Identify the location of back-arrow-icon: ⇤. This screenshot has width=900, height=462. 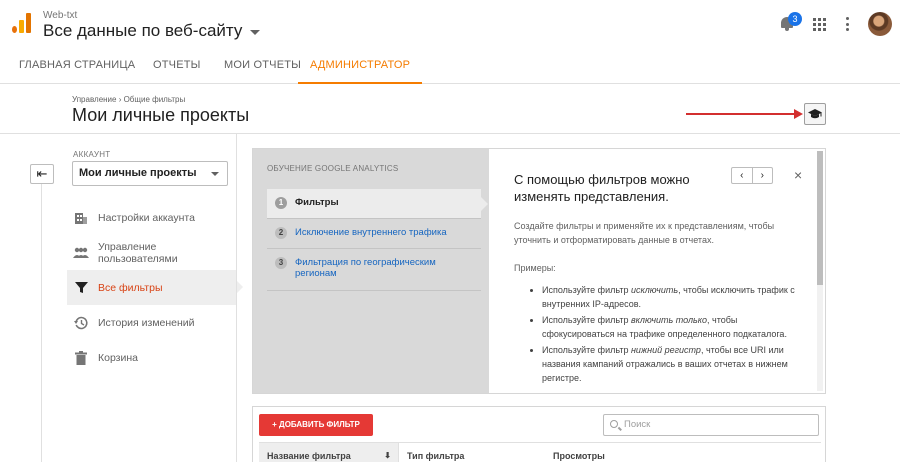
(42, 174).